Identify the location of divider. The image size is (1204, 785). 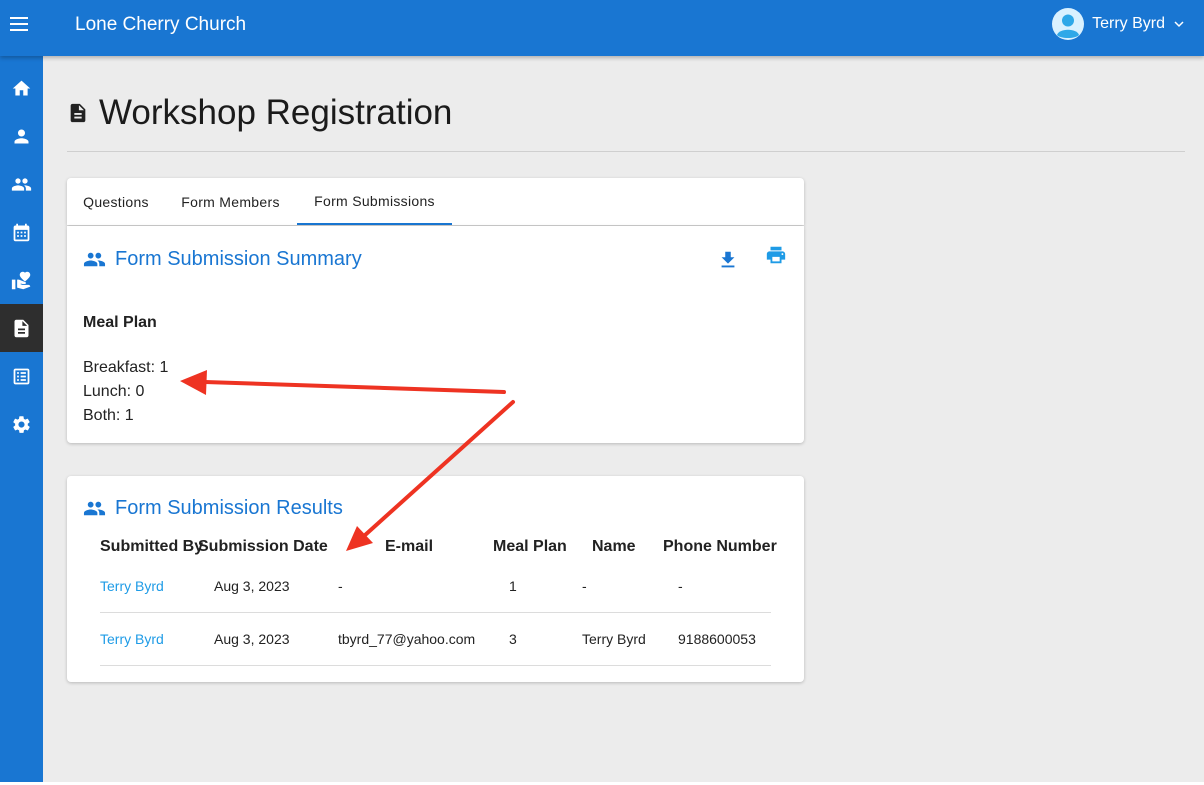
(626, 151).